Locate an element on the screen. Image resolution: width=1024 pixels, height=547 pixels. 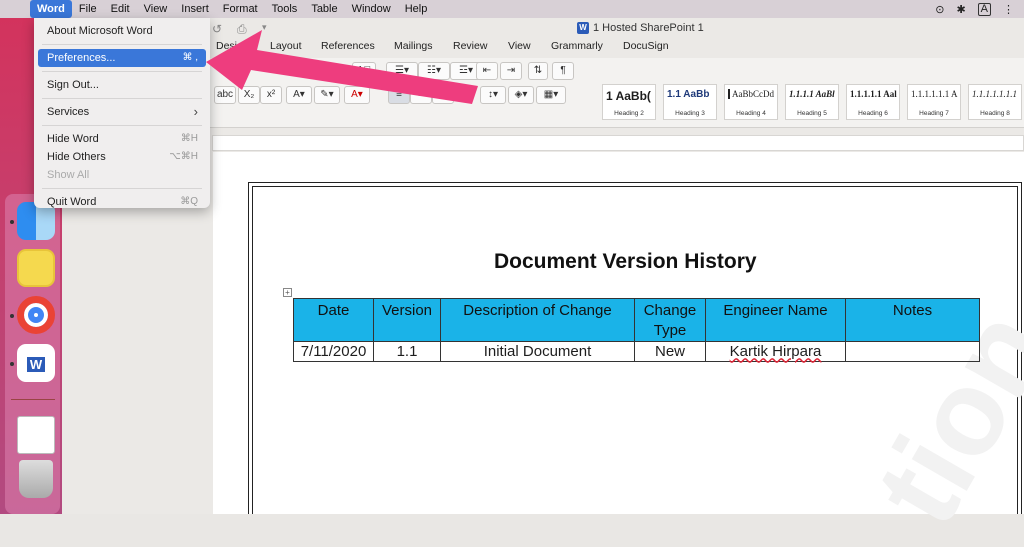
annotation-arrow-icon is located at coordinates (342, 67).